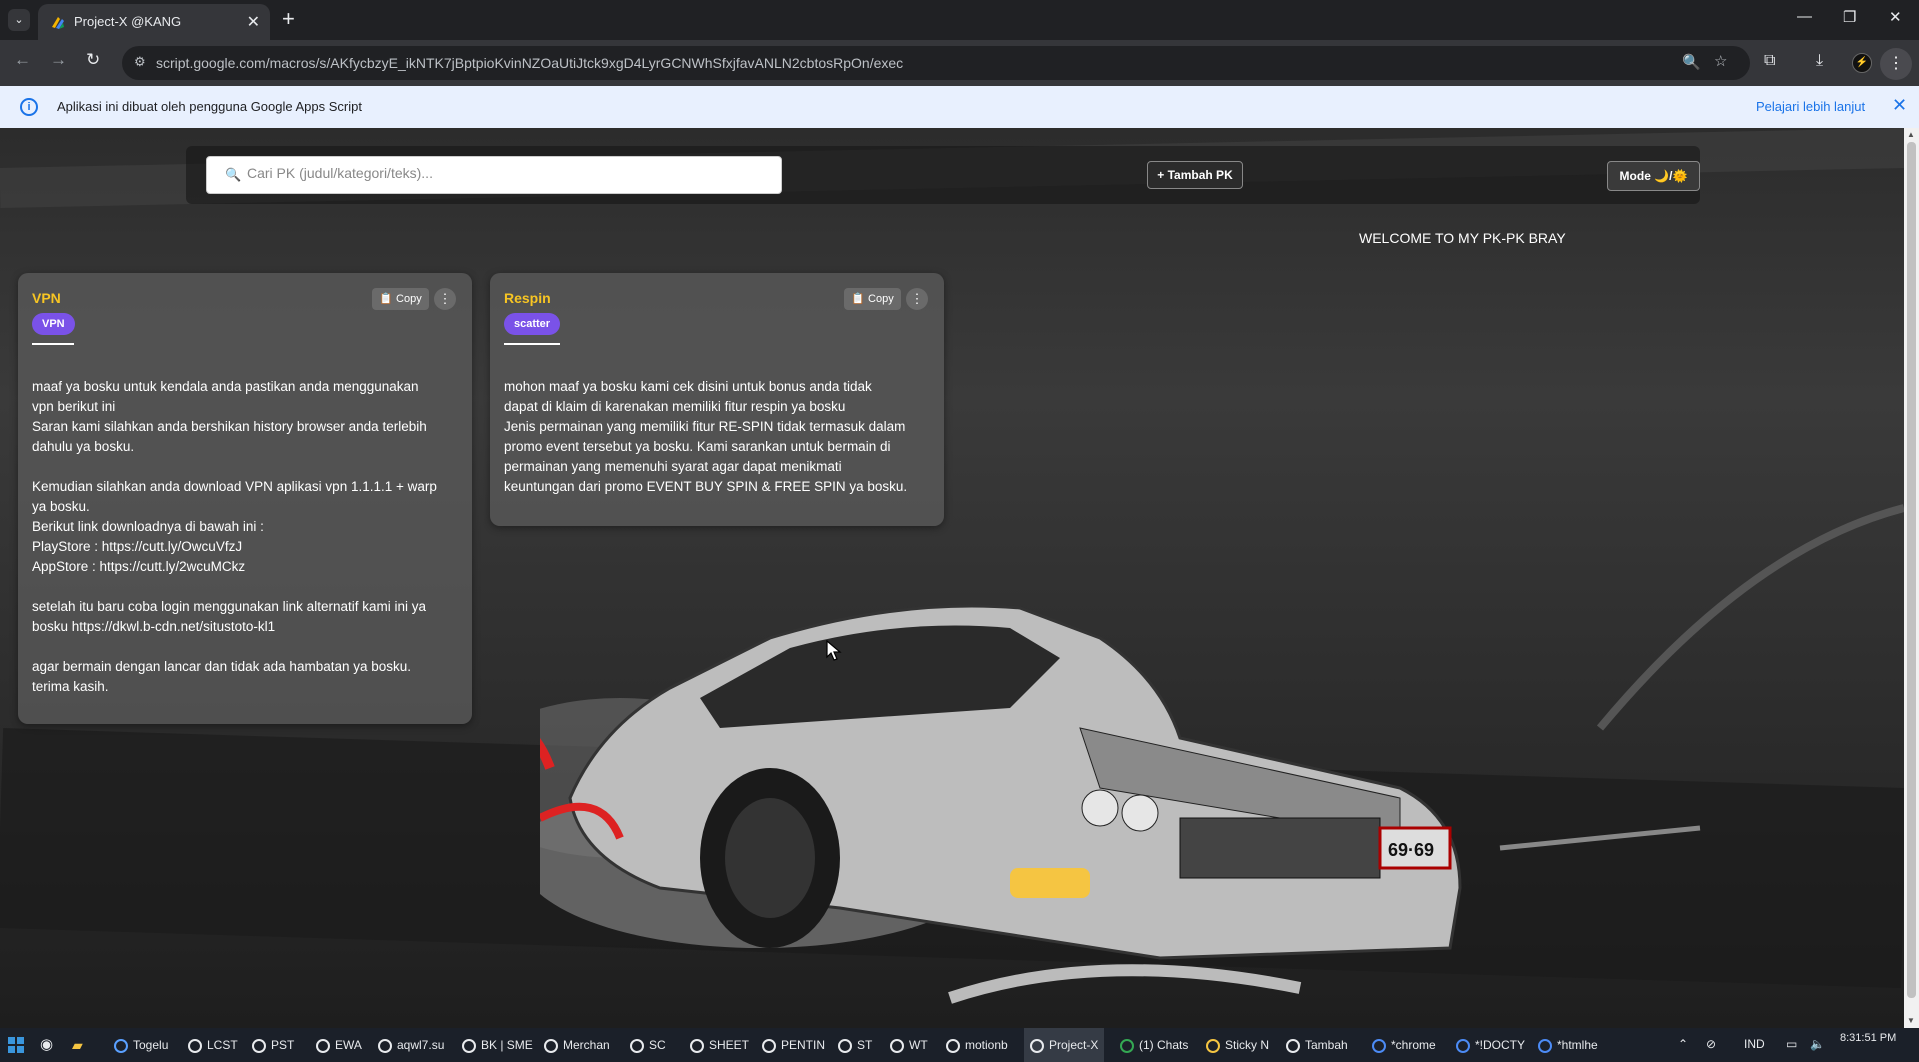 This screenshot has width=1919, height=1062. I want to click on tray-up-icon: ⌃, so click(1683, 1044).